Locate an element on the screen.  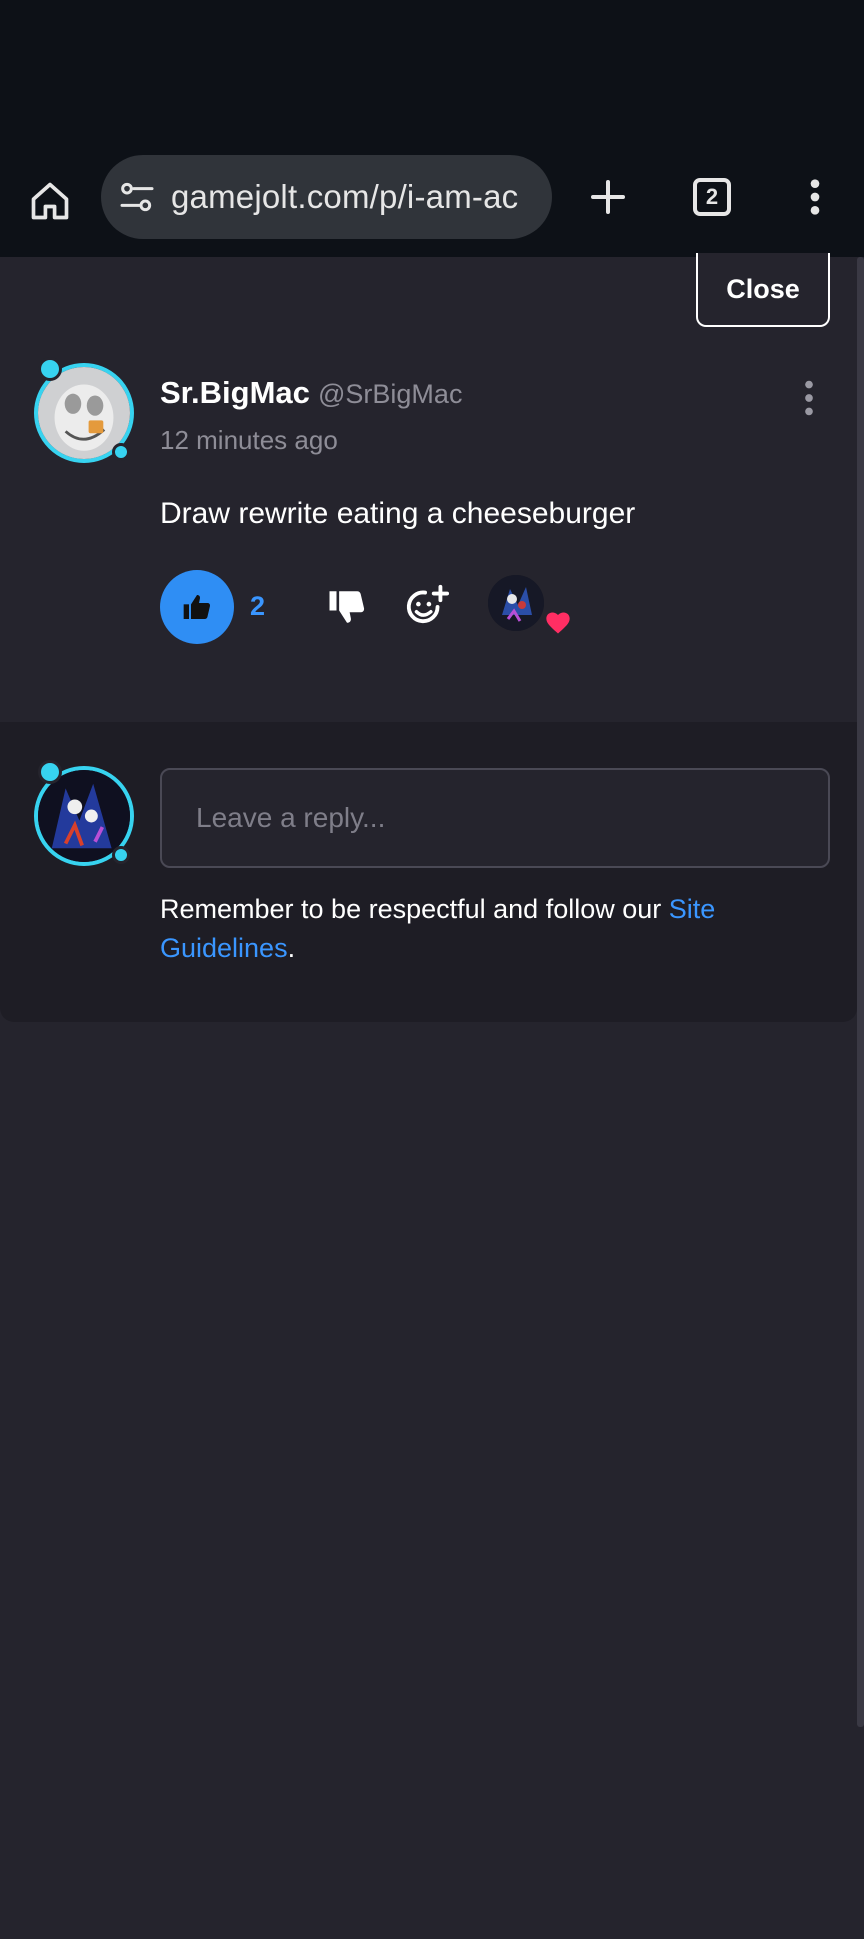
close-button: Close is located at coordinates (763, 290).